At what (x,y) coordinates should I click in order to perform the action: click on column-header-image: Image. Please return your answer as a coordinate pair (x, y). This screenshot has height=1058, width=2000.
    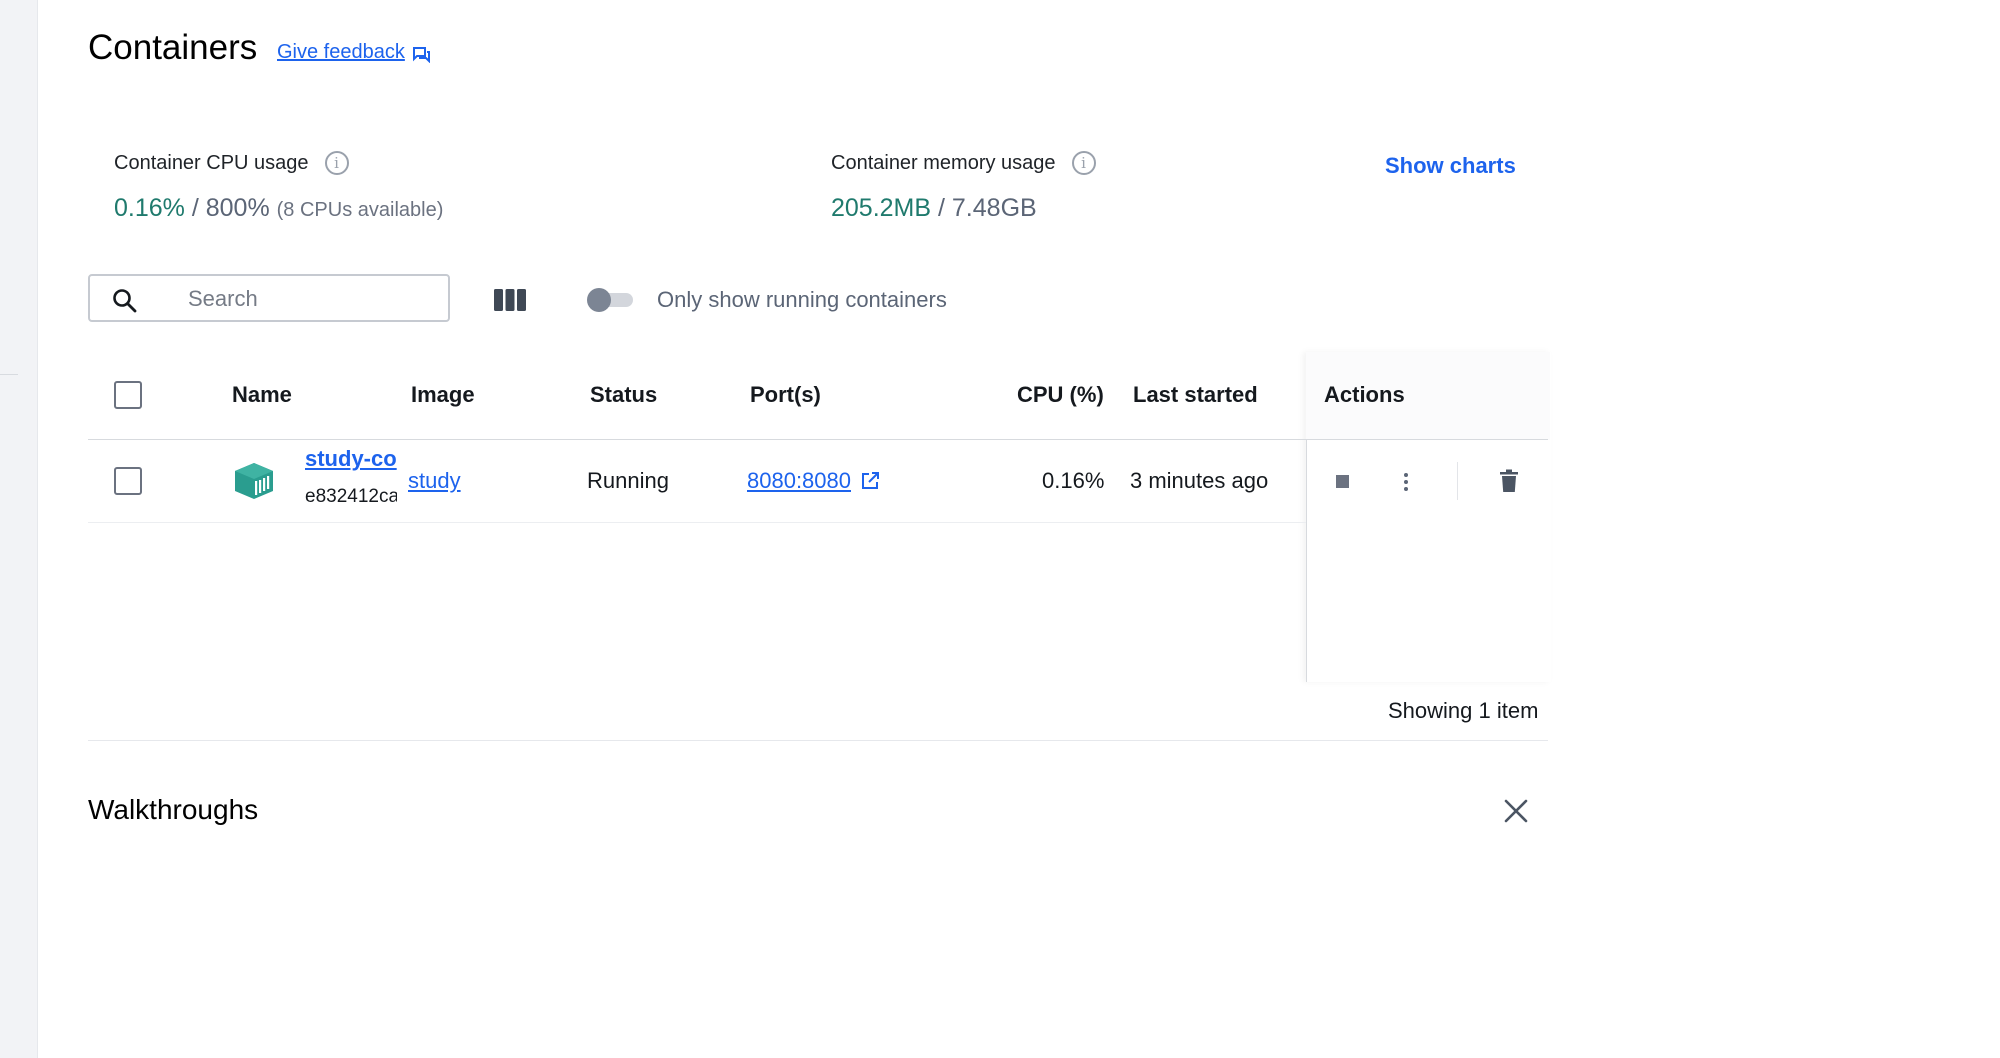
    Looking at the image, I should click on (443, 395).